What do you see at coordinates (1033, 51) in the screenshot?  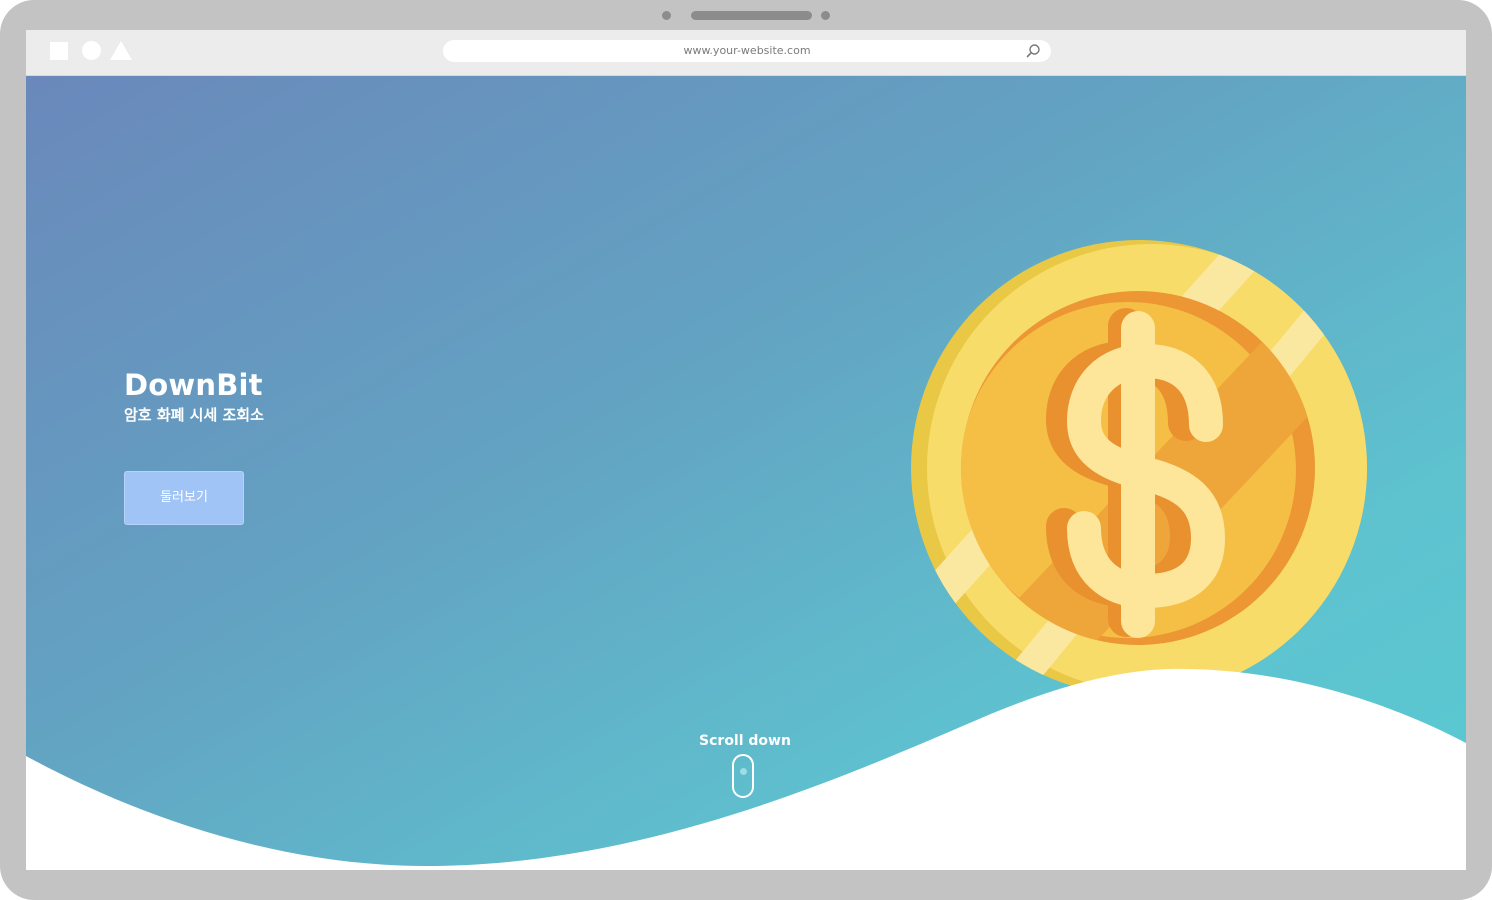 I see `search-icon` at bounding box center [1033, 51].